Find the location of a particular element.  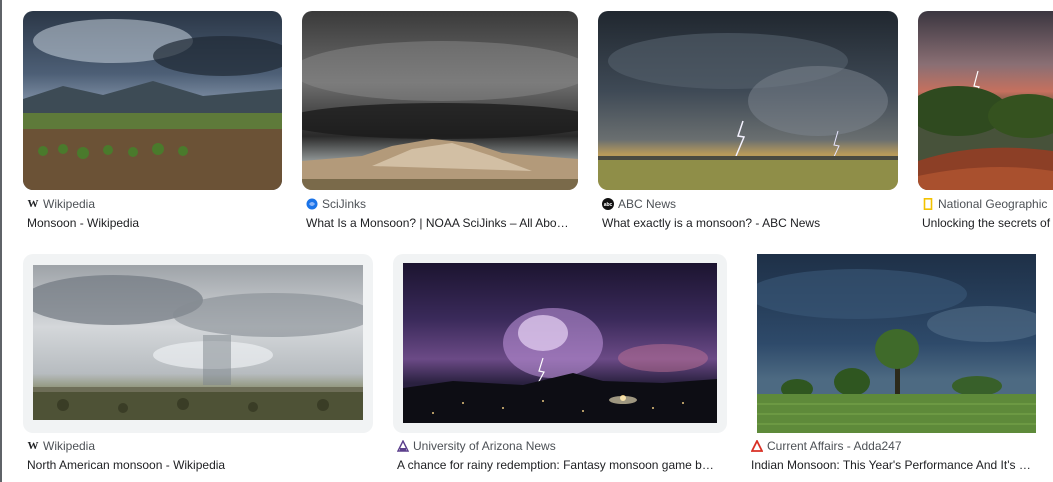

source-name: National Geographic is located at coordinates (993, 204).